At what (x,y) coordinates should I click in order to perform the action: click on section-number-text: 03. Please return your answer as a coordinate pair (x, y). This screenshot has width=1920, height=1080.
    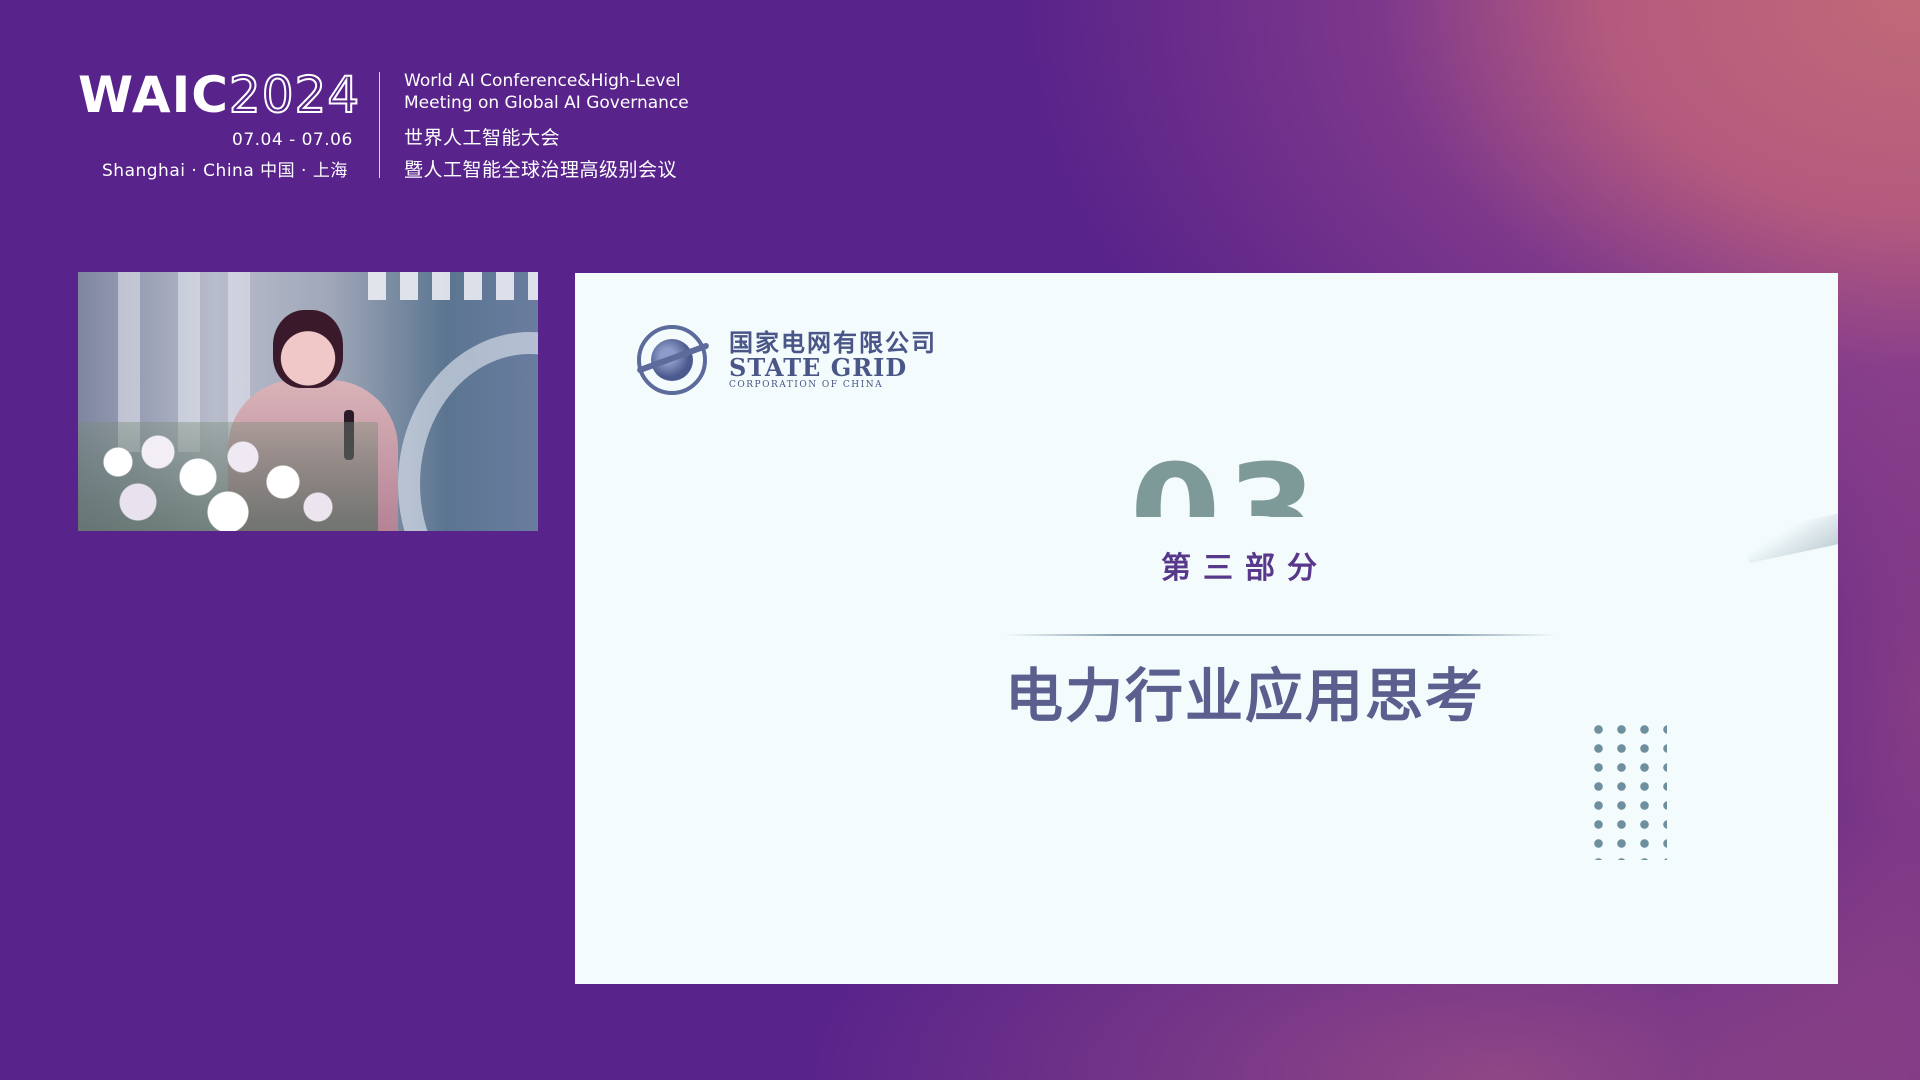
    Looking at the image, I should click on (1226, 485).